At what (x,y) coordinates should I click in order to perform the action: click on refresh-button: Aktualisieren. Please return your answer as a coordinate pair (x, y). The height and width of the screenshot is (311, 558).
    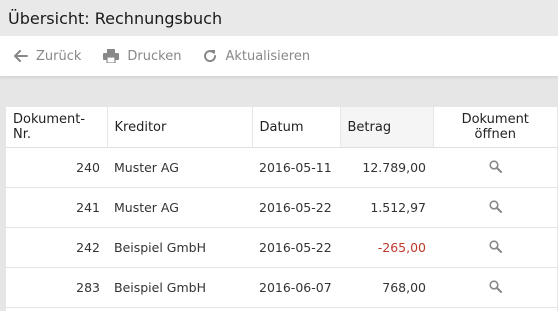
    Looking at the image, I should click on (256, 56).